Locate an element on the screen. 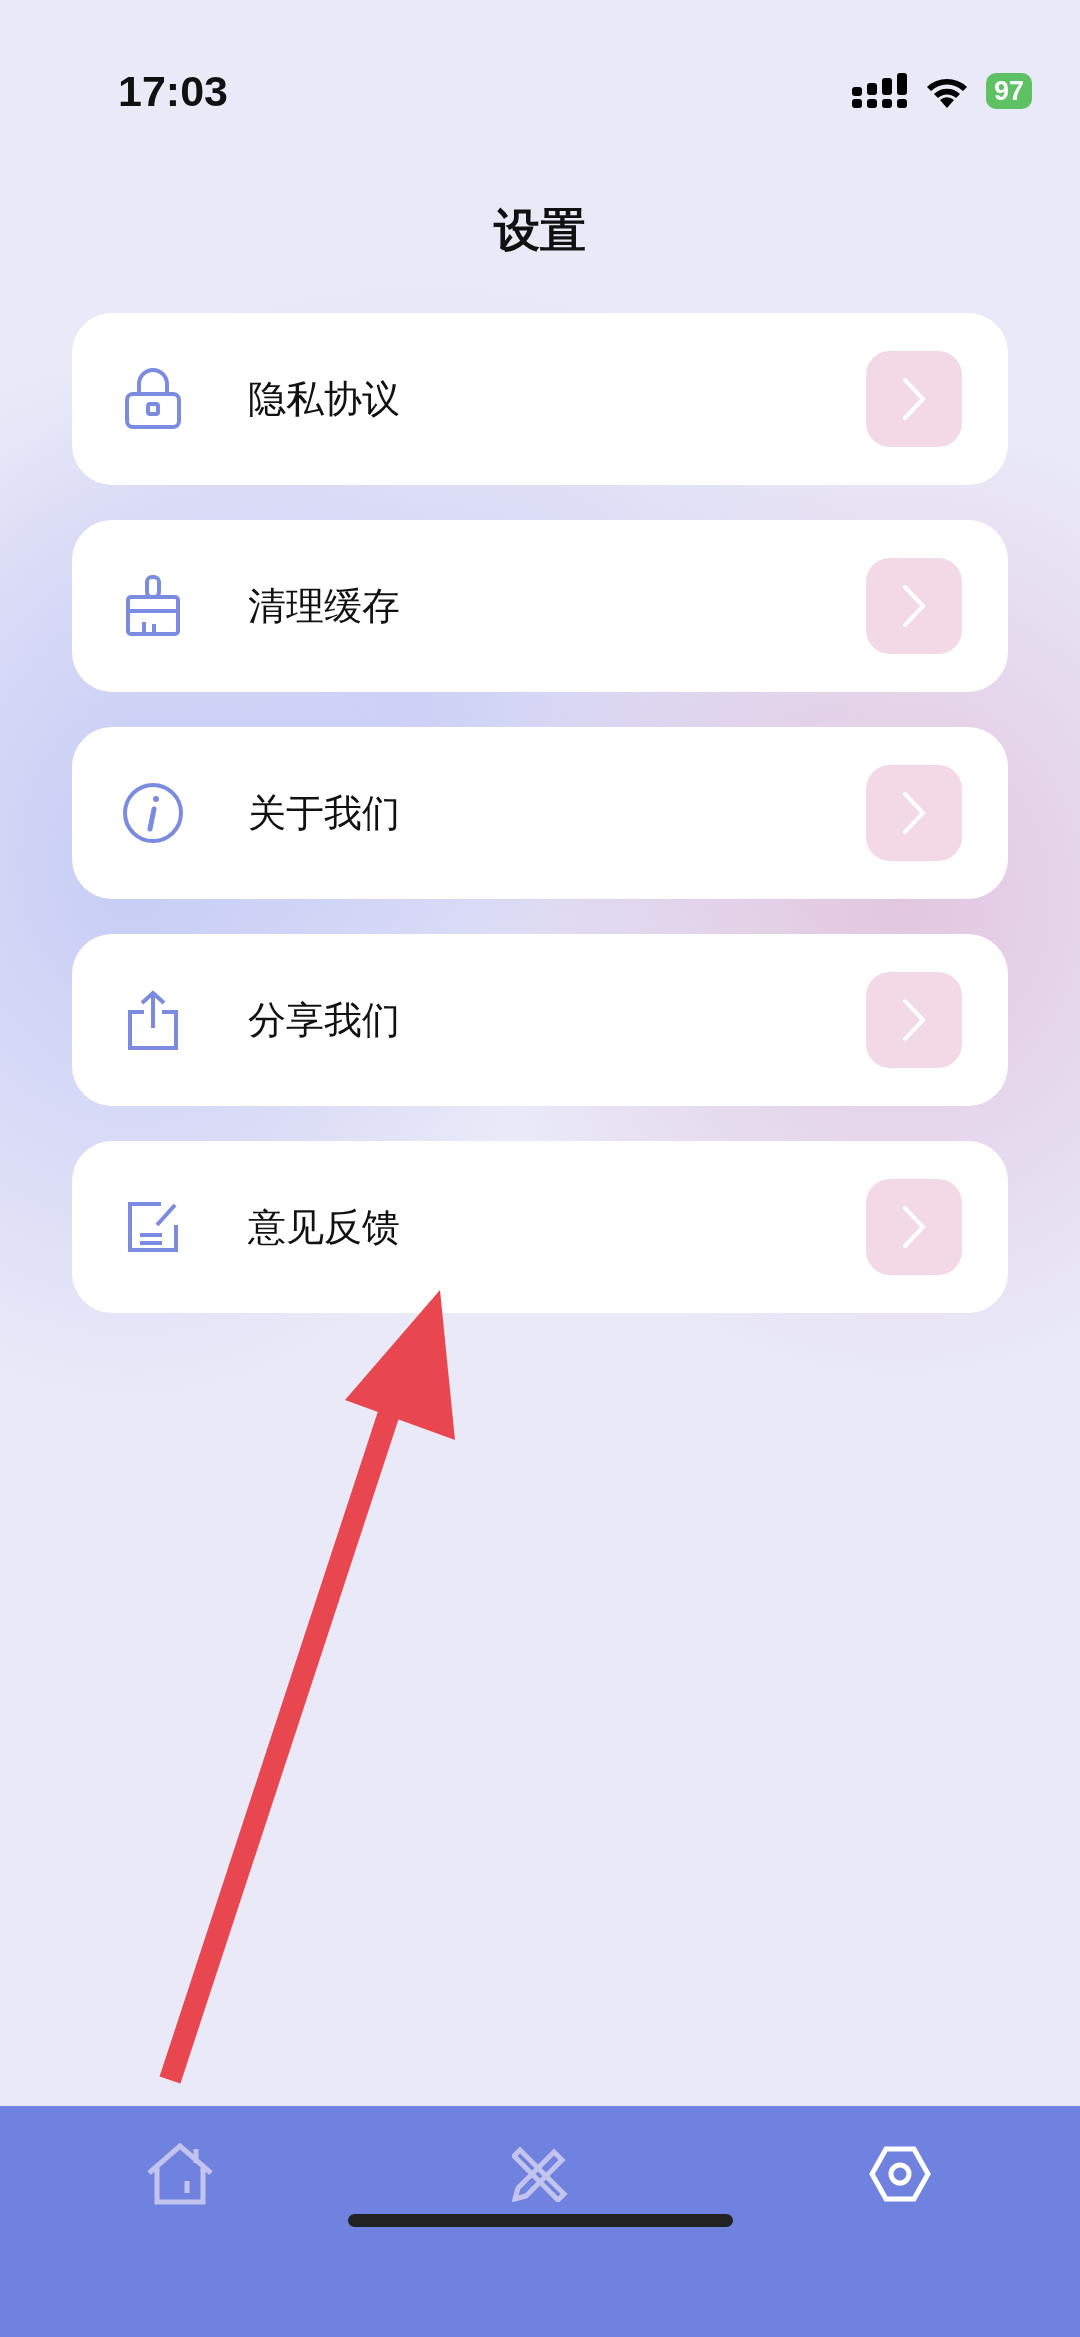  settings-item: 关于我们 is located at coordinates (540, 813).